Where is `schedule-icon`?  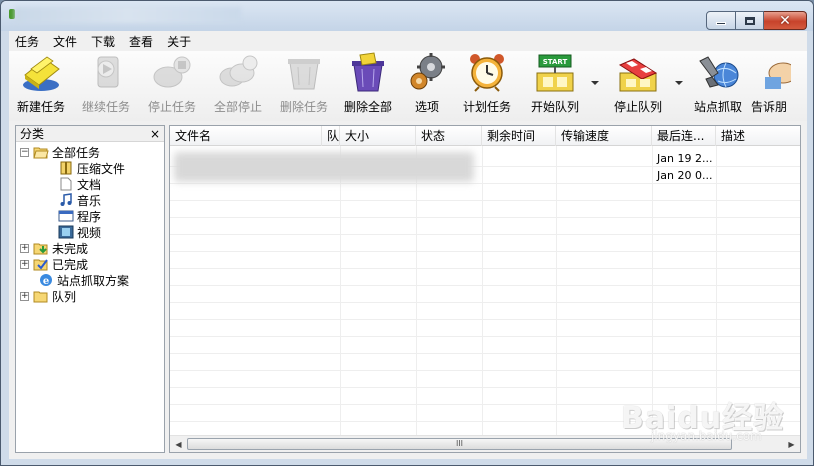
schedule-icon is located at coordinates (487, 73).